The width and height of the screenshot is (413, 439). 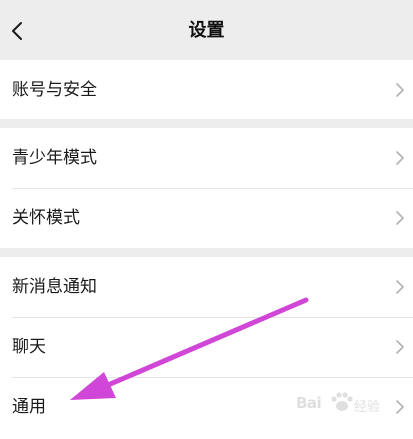 I want to click on page-title: 设置, so click(x=206, y=30).